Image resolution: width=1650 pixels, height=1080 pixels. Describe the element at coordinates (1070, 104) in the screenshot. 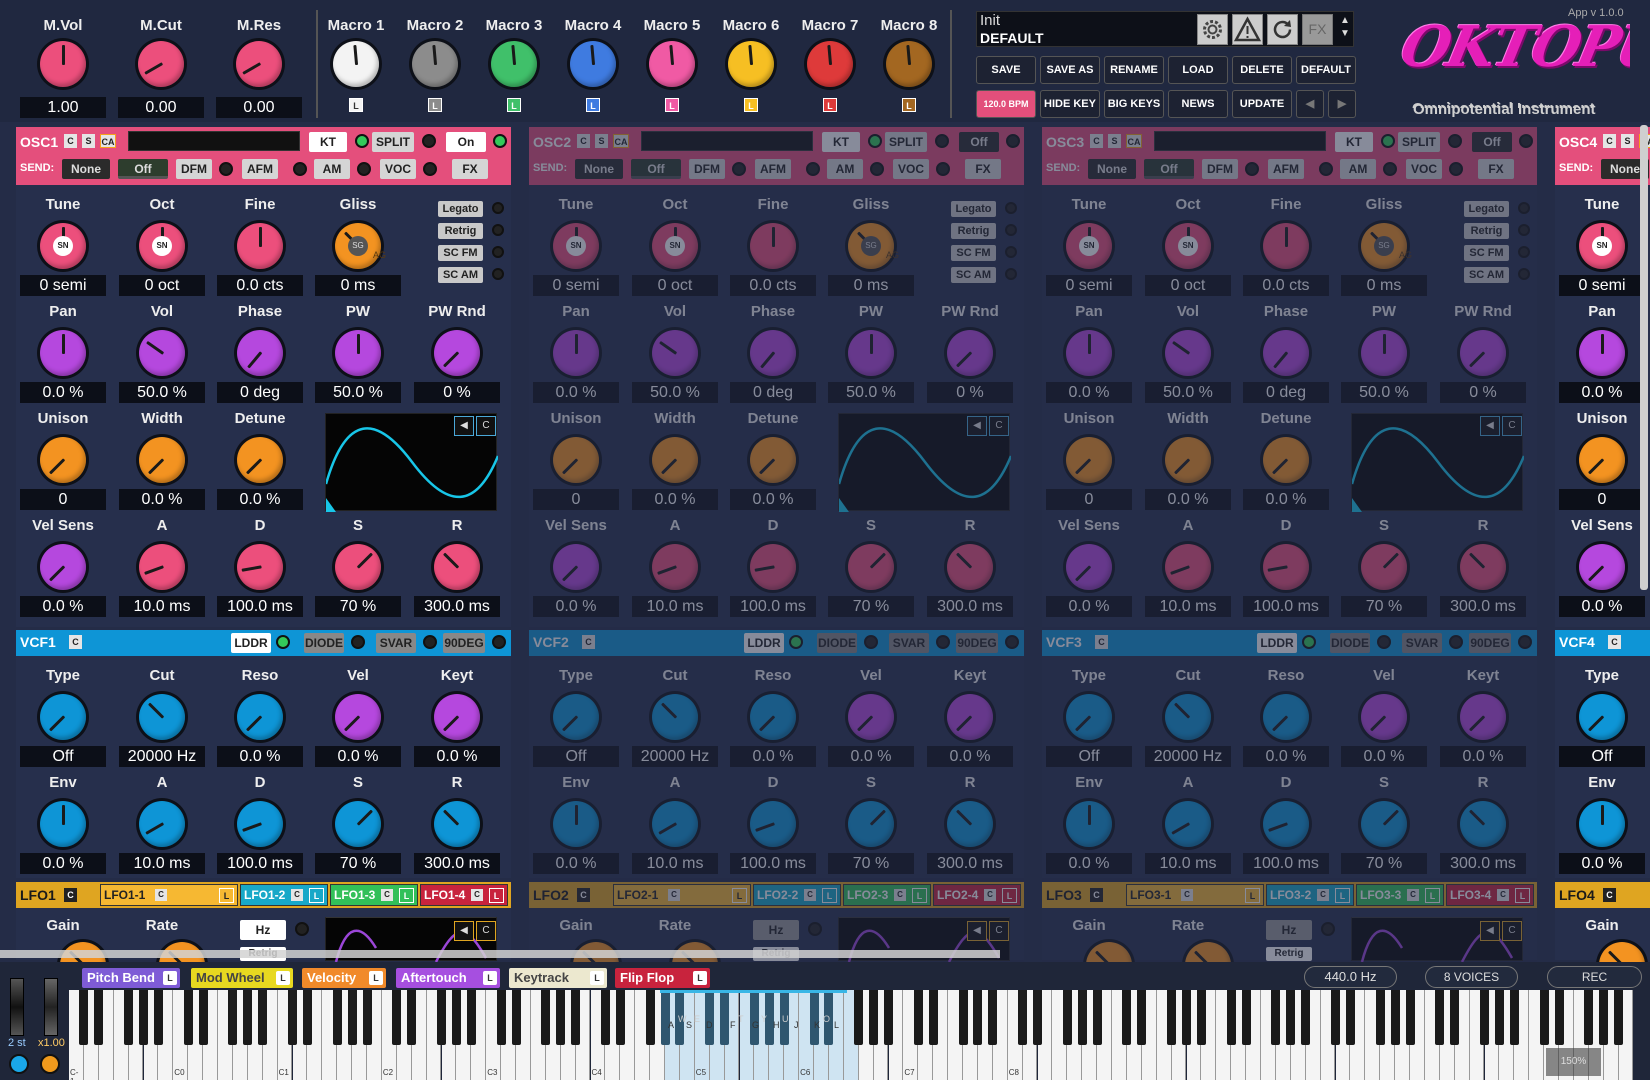

I see `preset-hide-key-button: HIDE KEY` at that location.